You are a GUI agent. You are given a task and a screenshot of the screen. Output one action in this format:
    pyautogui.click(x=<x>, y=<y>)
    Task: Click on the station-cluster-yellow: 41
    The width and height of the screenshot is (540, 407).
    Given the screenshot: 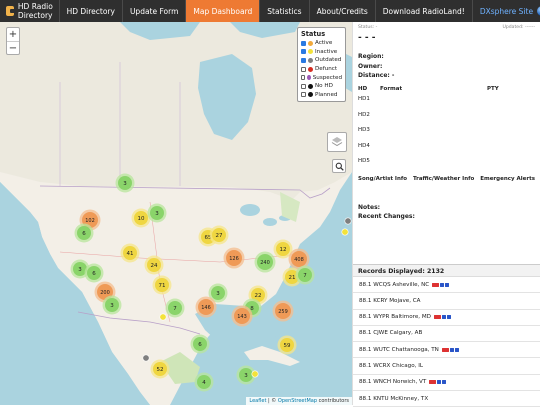 What is the action you would take?
    pyautogui.click(x=130, y=253)
    